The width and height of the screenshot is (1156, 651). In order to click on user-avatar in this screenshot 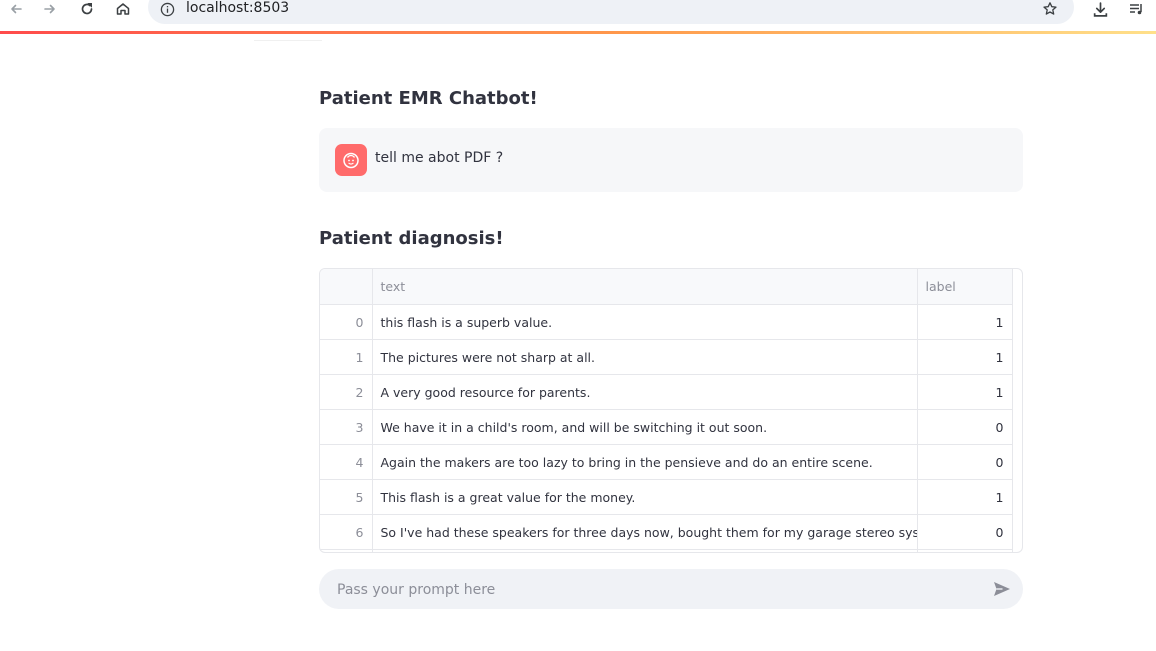, I will do `click(351, 160)`.